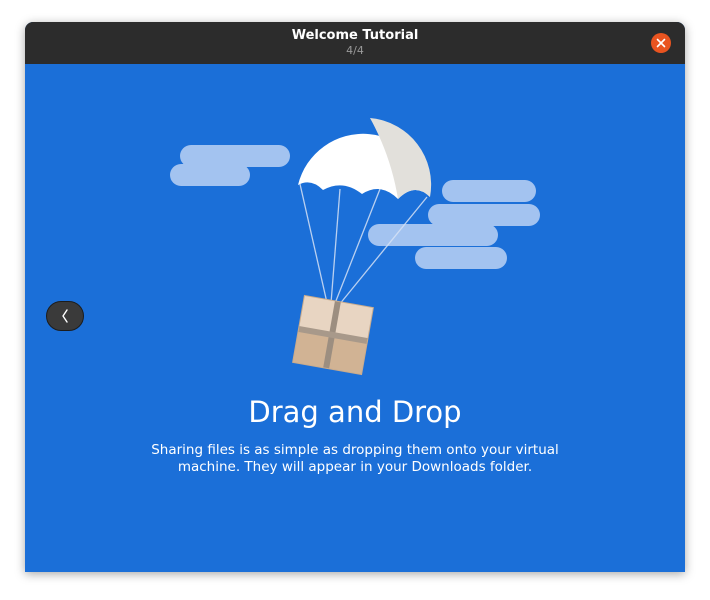 The height and width of the screenshot is (600, 710). I want to click on cloud-left, so click(230, 165).